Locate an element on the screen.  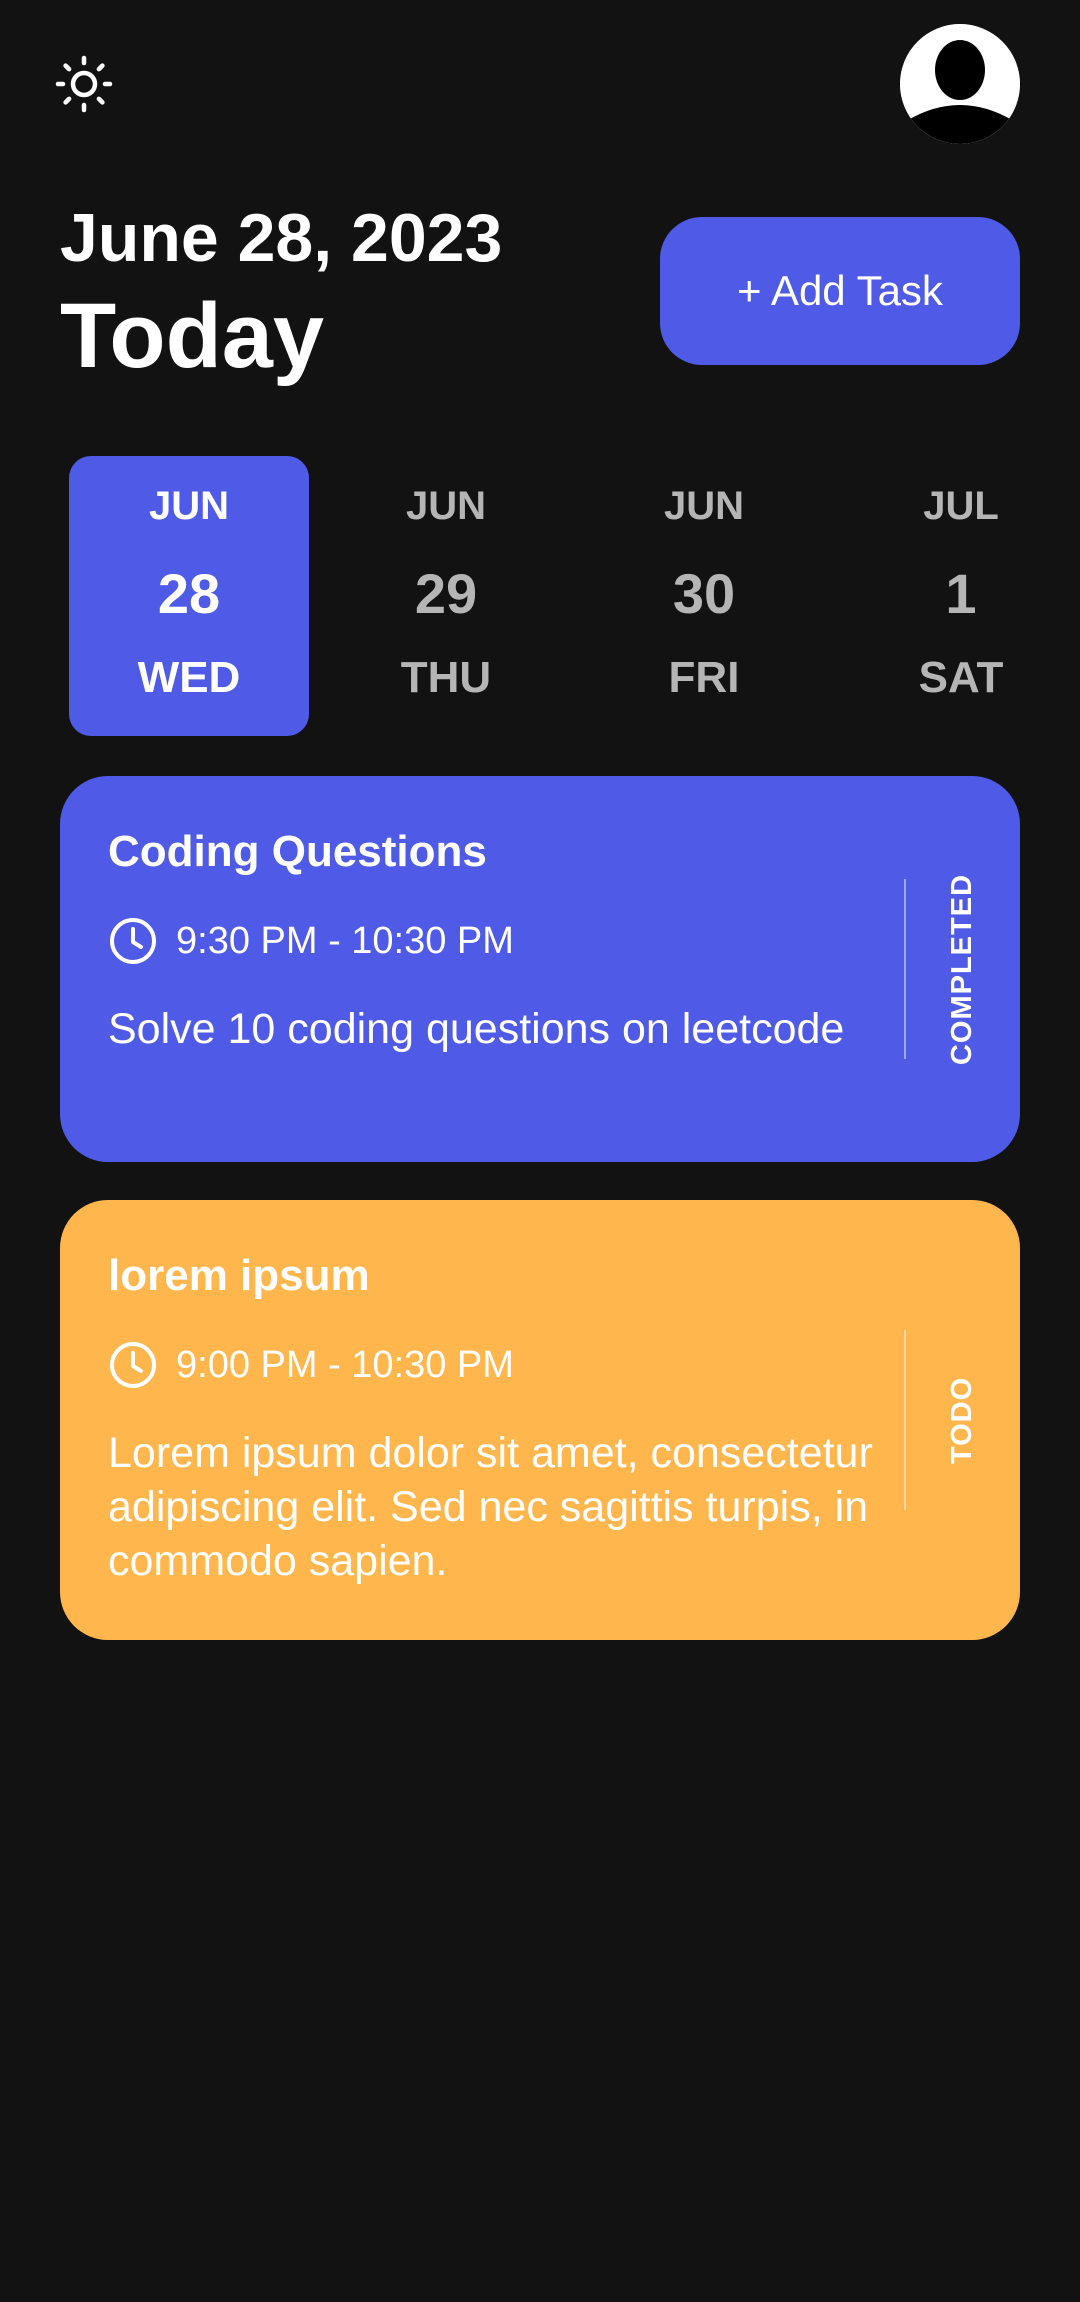
task-time: 9:30 PM - 10:30 PM is located at coordinates (311, 941).